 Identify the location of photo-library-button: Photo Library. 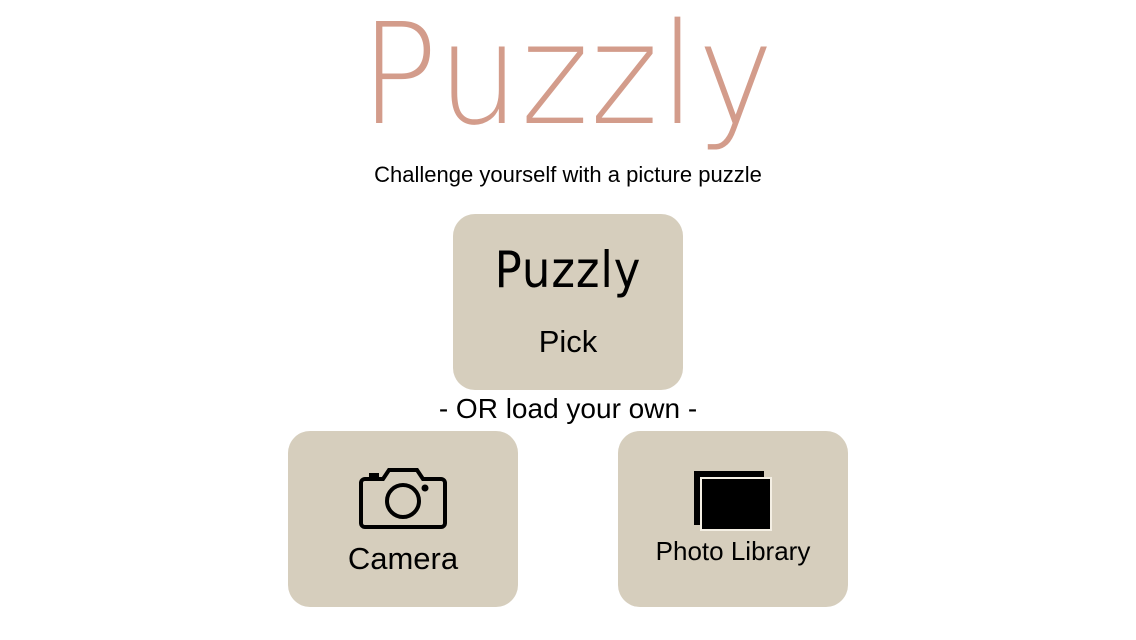
(733, 519).